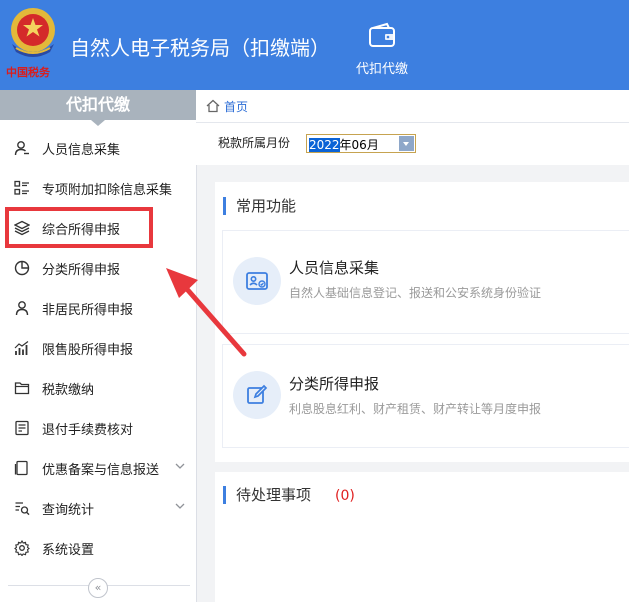 The width and height of the screenshot is (629, 602). What do you see at coordinates (324, 145) in the screenshot?
I see `tax-month-year: 2022` at bounding box center [324, 145].